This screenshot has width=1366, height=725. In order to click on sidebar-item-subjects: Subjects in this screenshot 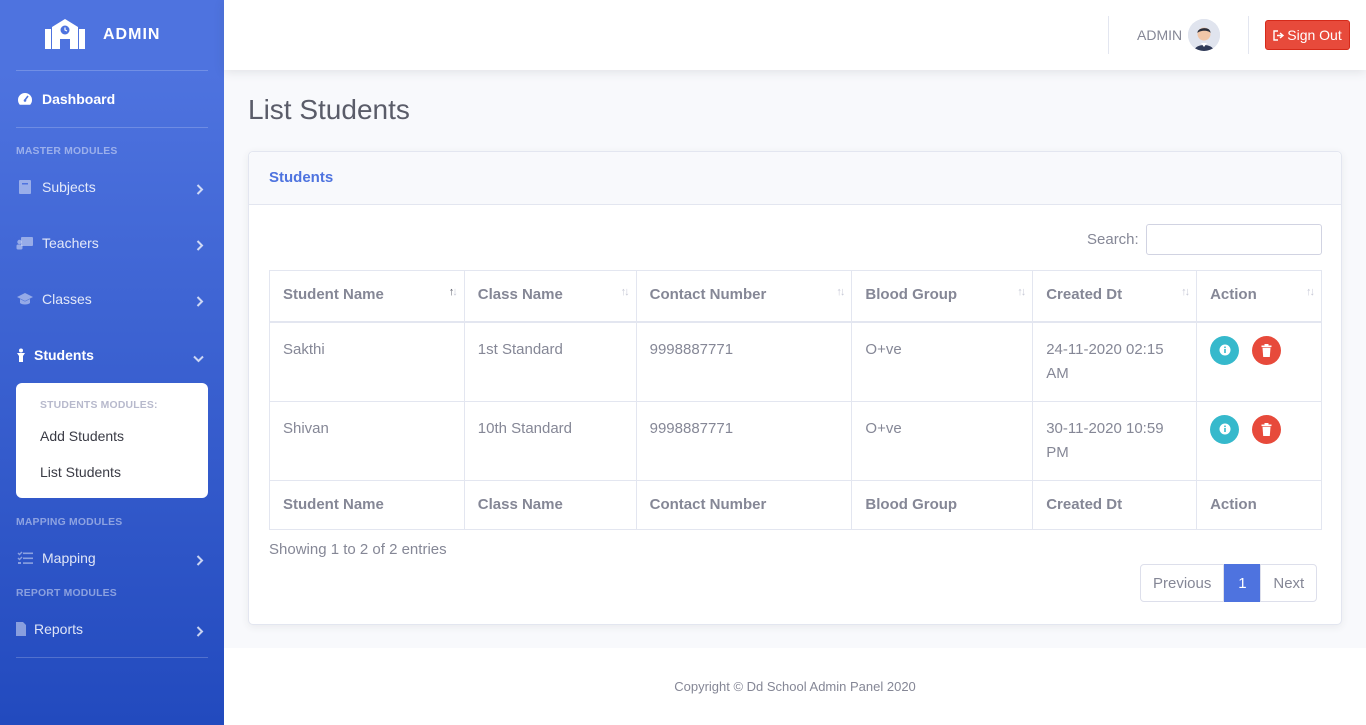, I will do `click(112, 187)`.